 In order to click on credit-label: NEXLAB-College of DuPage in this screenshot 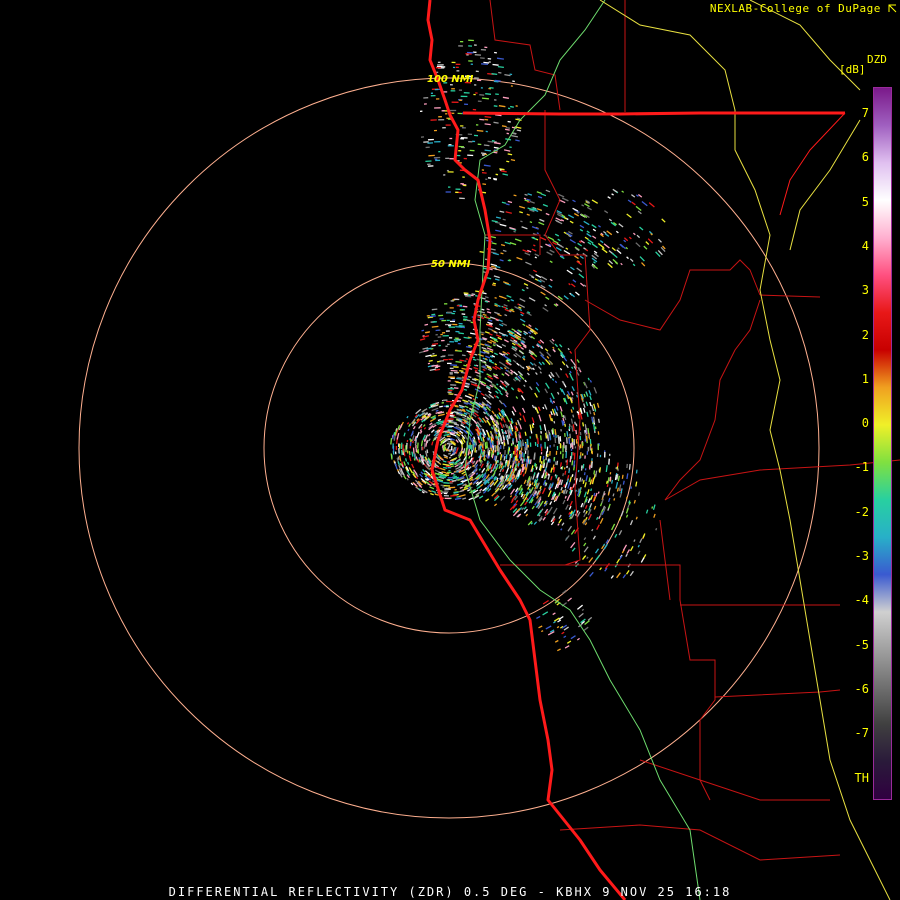, I will do `click(803, 8)`.